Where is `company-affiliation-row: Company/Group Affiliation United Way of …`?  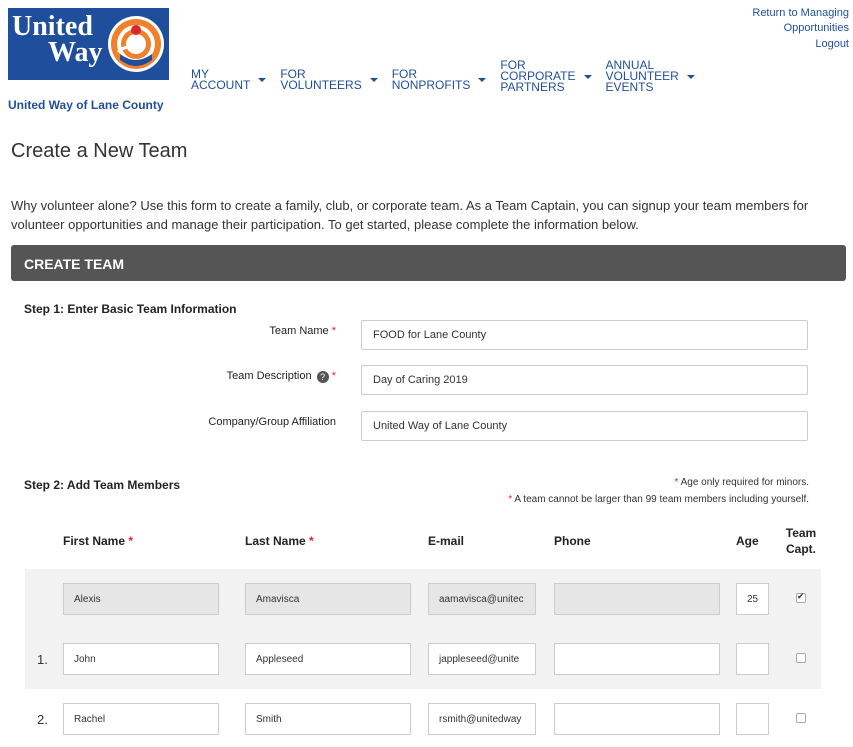
company-affiliation-row: Company/Group Affiliation United Way of … is located at coordinates (428, 426).